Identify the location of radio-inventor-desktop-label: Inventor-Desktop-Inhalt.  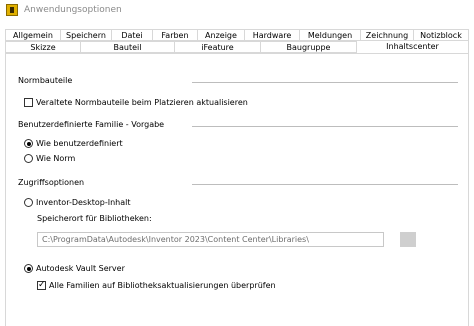
(83, 202).